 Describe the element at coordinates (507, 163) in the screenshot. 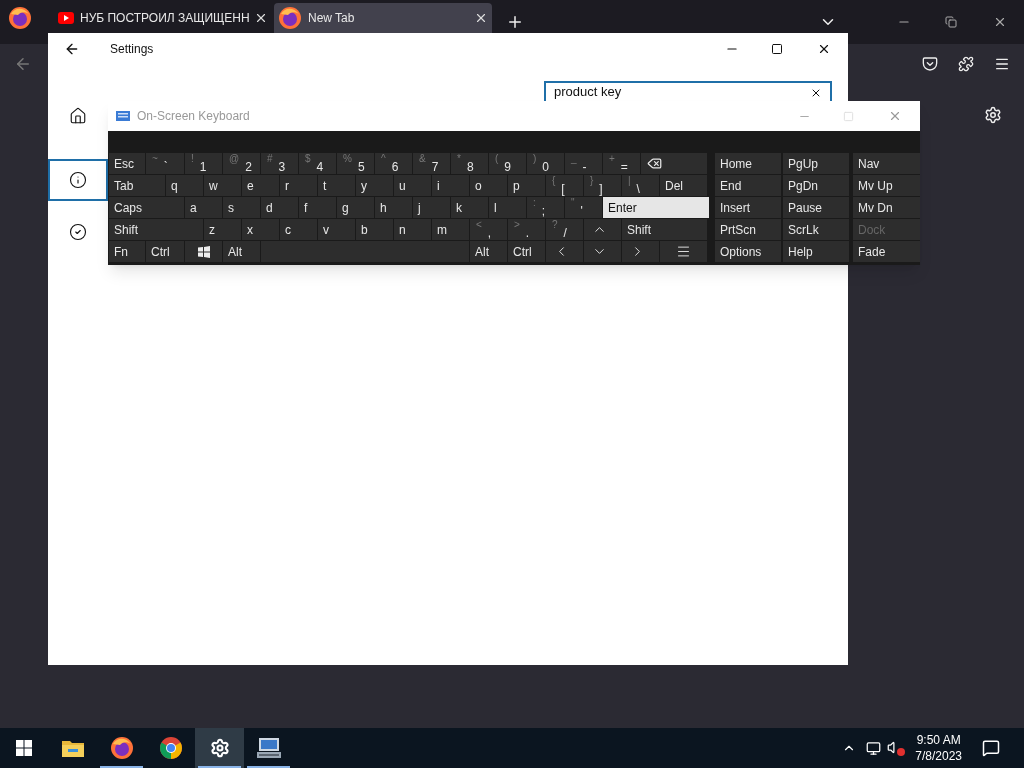

I see `key: ( 9` at that location.